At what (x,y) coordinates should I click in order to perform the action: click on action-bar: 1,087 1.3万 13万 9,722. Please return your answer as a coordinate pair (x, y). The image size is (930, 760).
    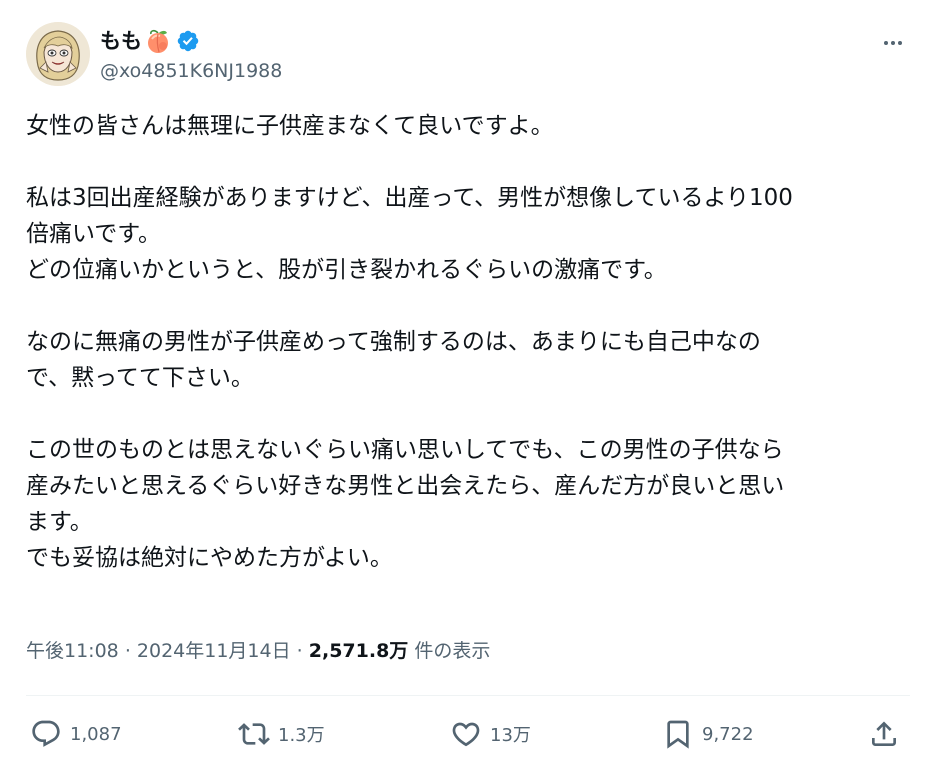
    Looking at the image, I should click on (468, 734).